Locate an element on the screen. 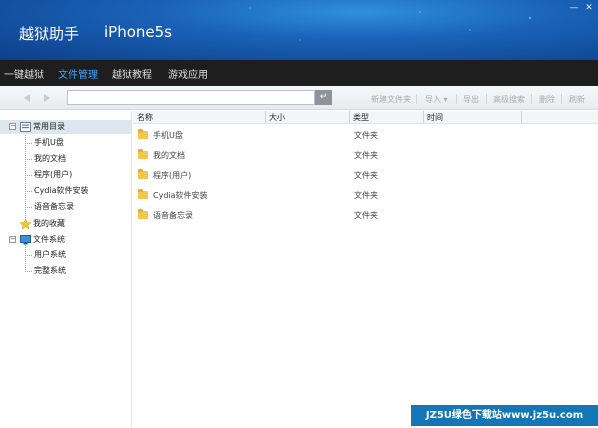 Image resolution: width=598 pixels, height=428 pixels. device-name: iPhone5s is located at coordinates (138, 32).